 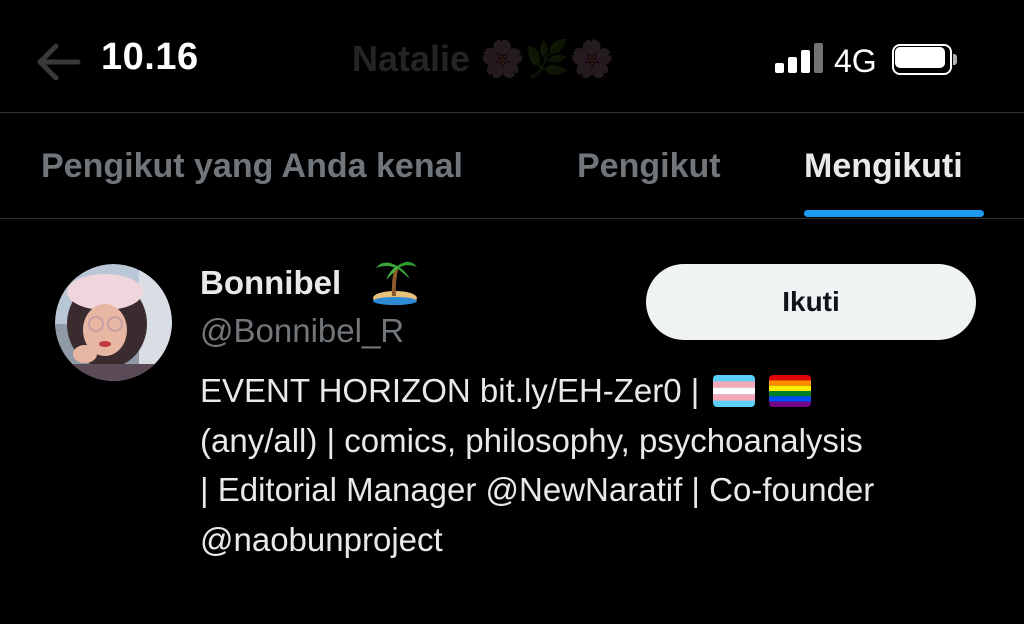 What do you see at coordinates (270, 283) in the screenshot?
I see `user-display-name: Bonnibel` at bounding box center [270, 283].